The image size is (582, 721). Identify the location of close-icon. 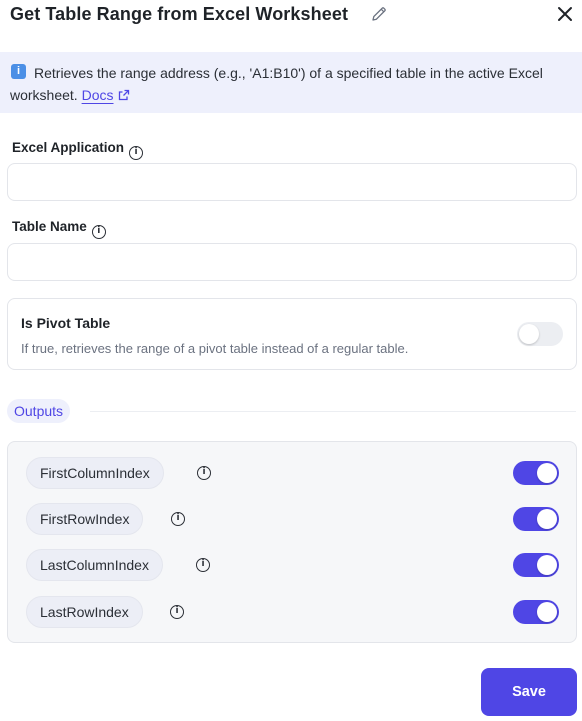
(565, 14).